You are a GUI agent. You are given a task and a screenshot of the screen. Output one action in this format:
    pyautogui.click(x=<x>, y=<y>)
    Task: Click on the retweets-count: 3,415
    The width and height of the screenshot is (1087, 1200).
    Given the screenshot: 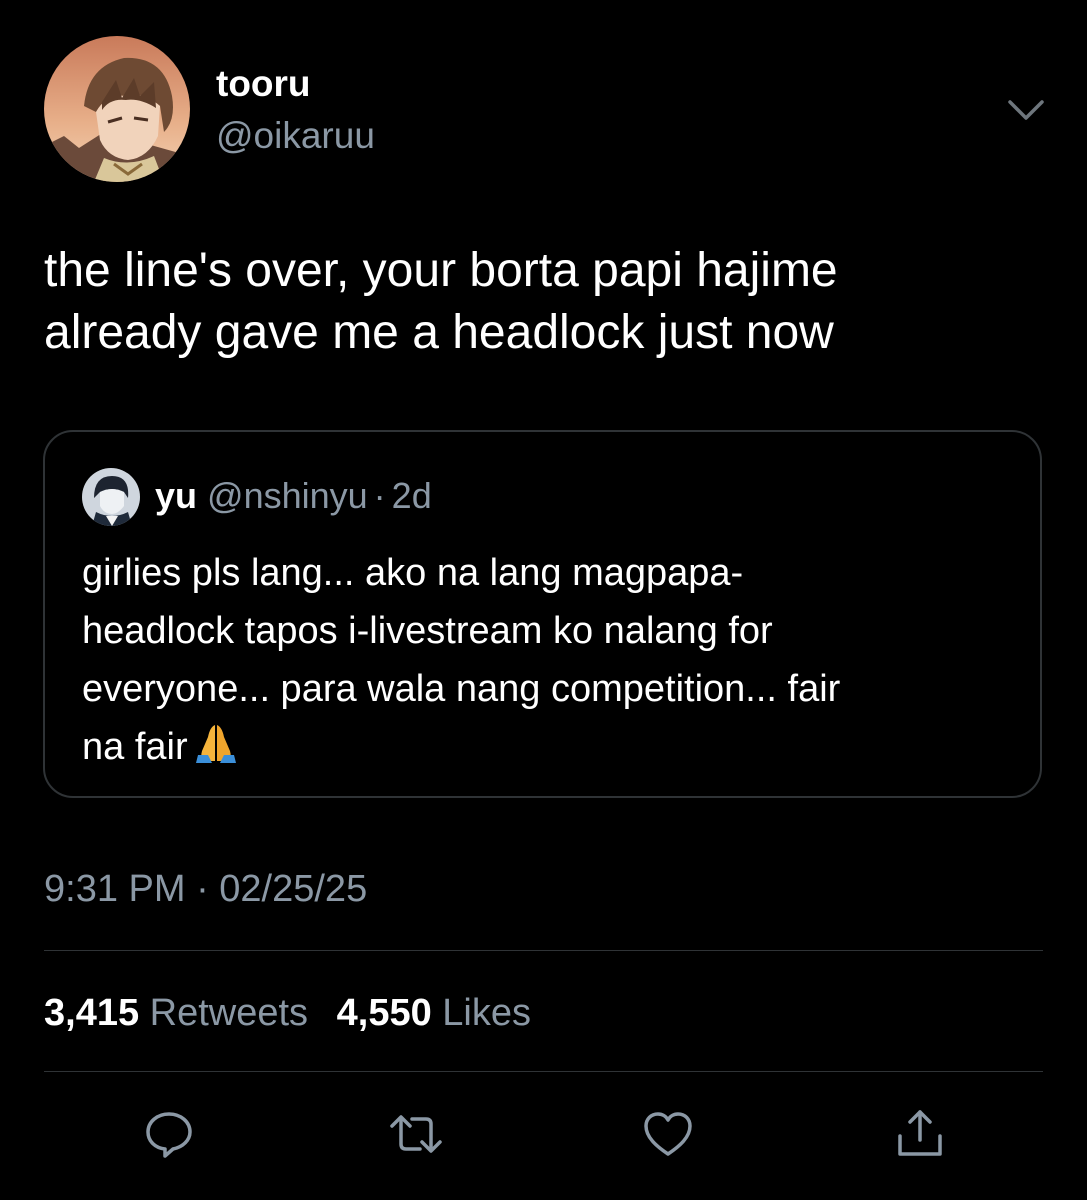 What is the action you would take?
    pyautogui.click(x=92, y=1013)
    